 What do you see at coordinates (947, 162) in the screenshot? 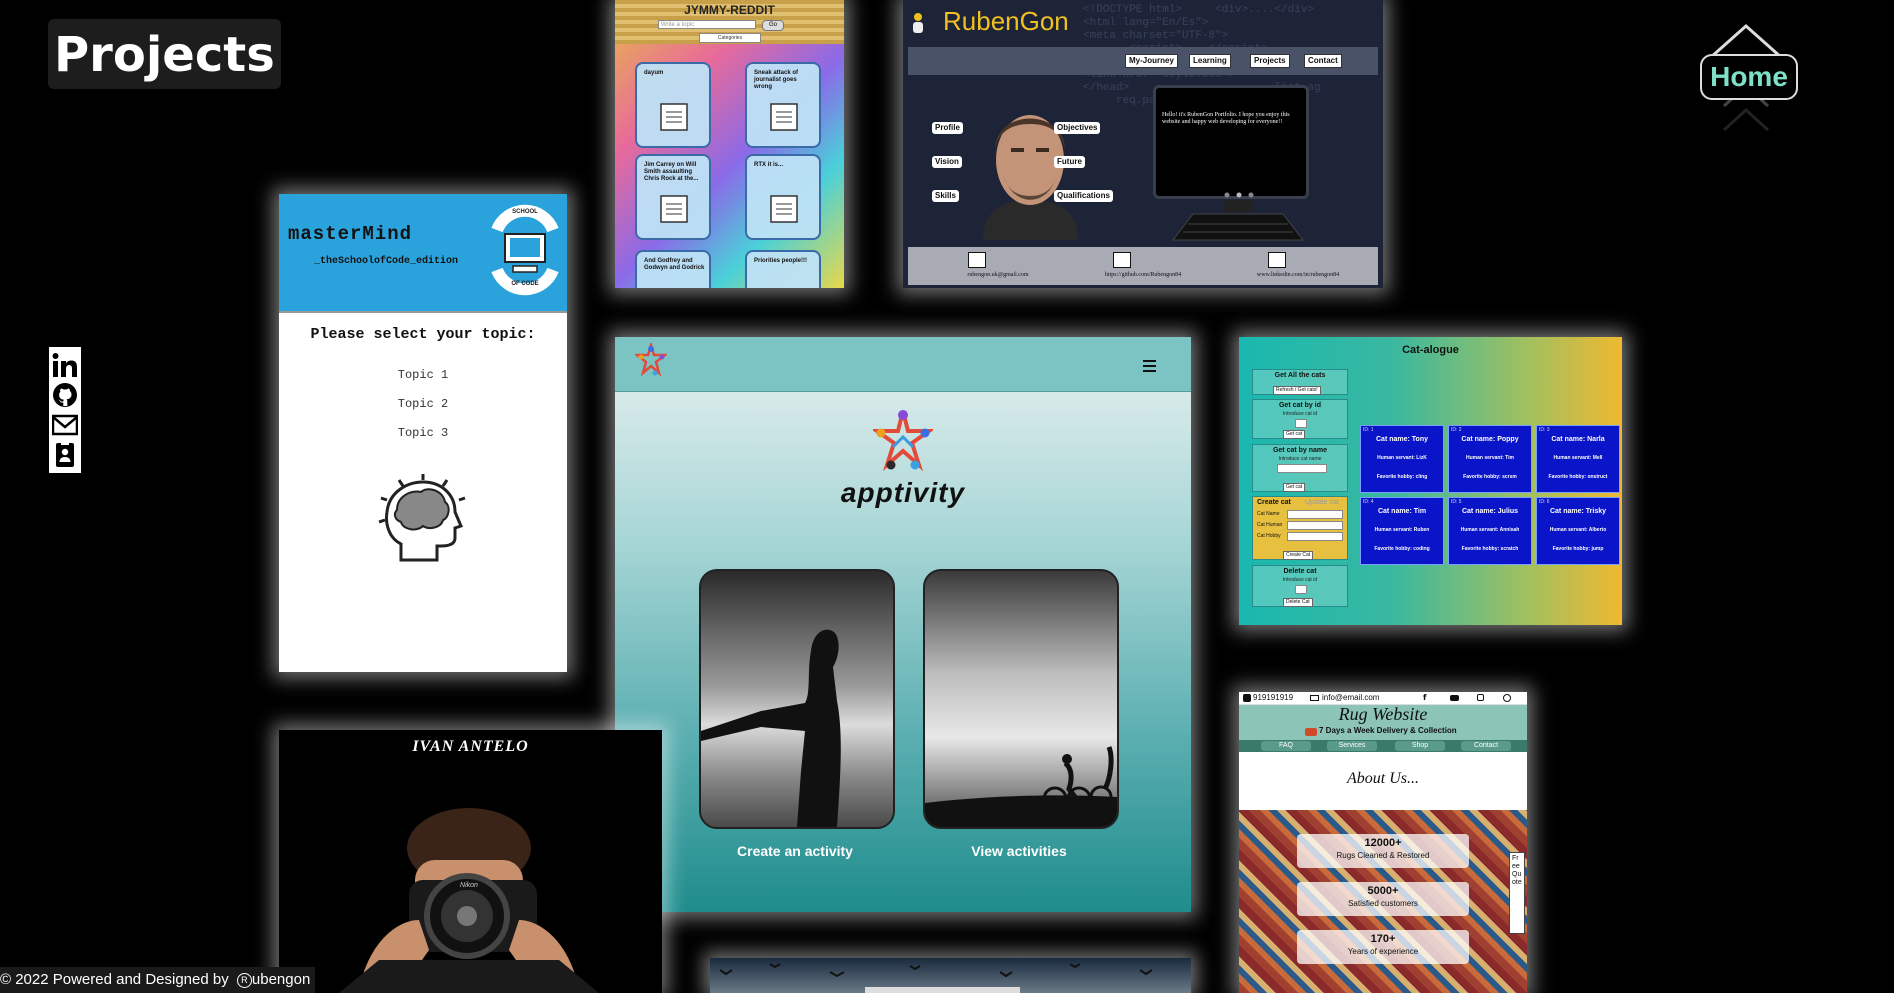
I see `rubengon-side-button: Vision` at bounding box center [947, 162].